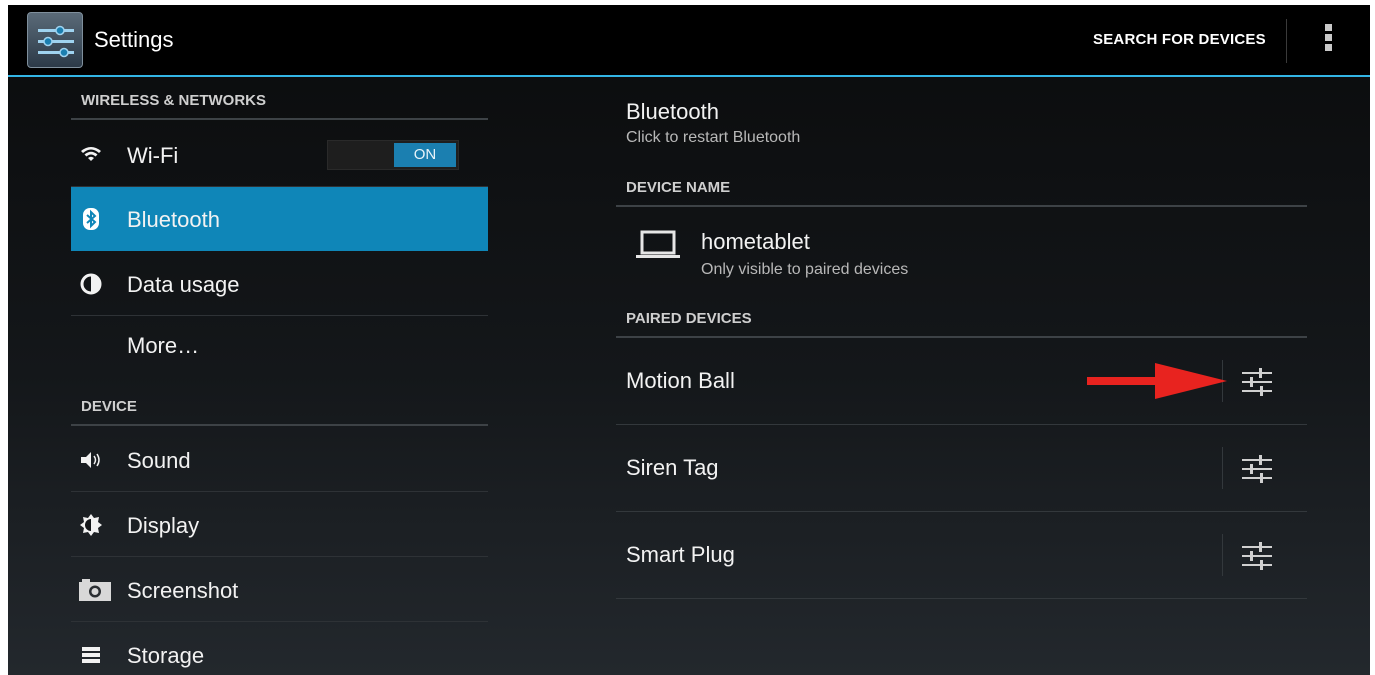  What do you see at coordinates (159, 460) in the screenshot?
I see `nav-label-sound: Sound` at bounding box center [159, 460].